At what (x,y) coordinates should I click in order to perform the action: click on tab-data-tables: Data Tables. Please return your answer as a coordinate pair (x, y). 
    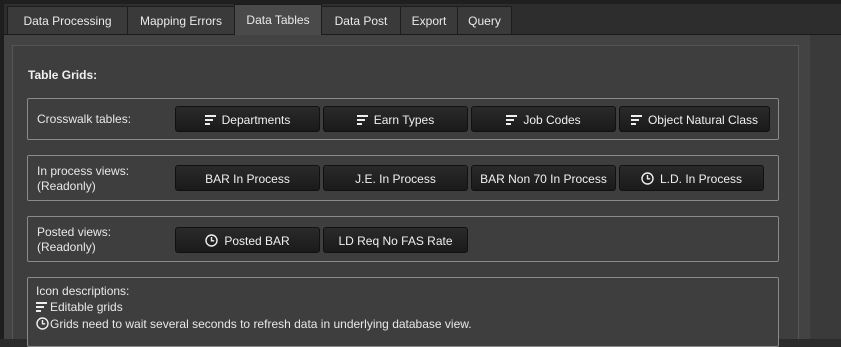
    Looking at the image, I should click on (278, 19).